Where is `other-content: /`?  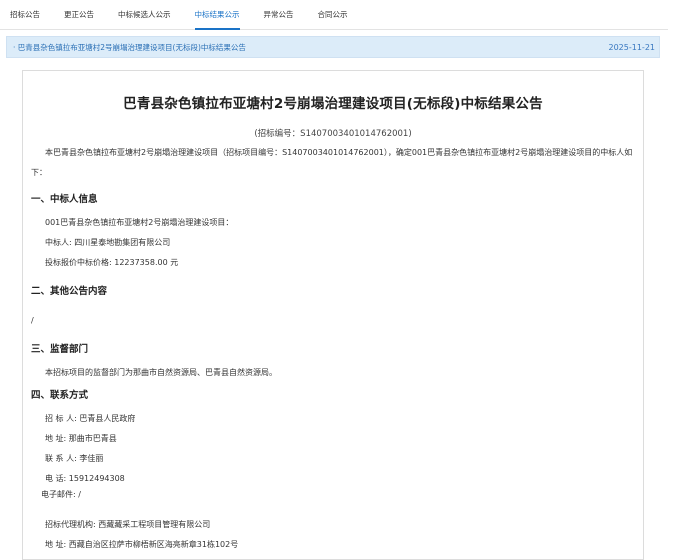 other-content: / is located at coordinates (32, 320).